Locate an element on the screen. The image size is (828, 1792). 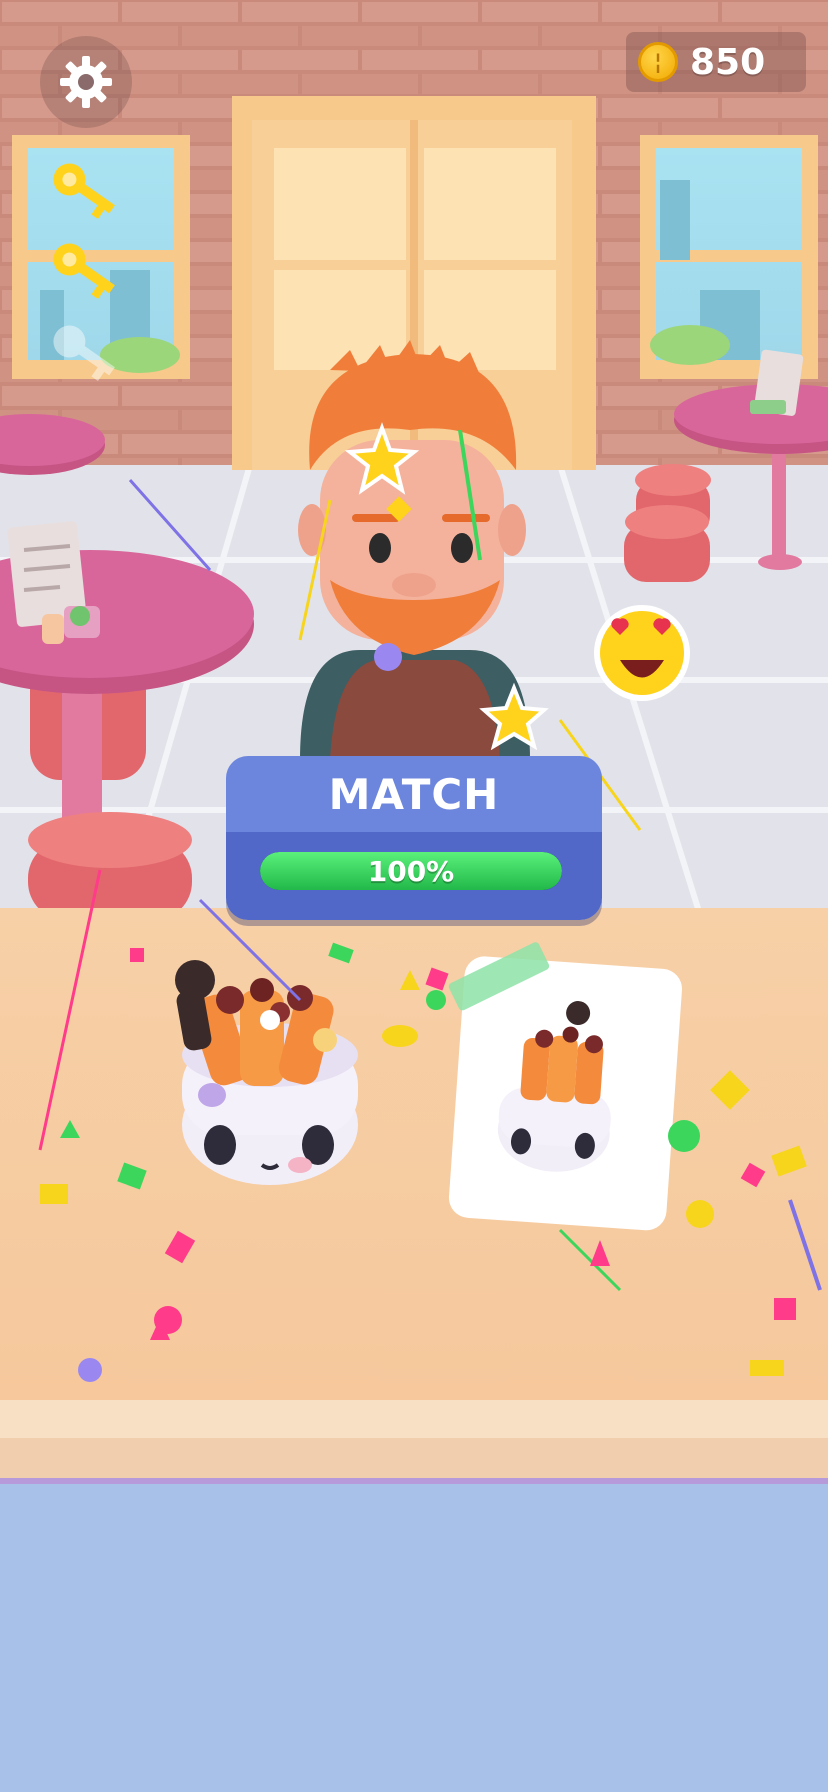
gear-icon is located at coordinates (86, 82).